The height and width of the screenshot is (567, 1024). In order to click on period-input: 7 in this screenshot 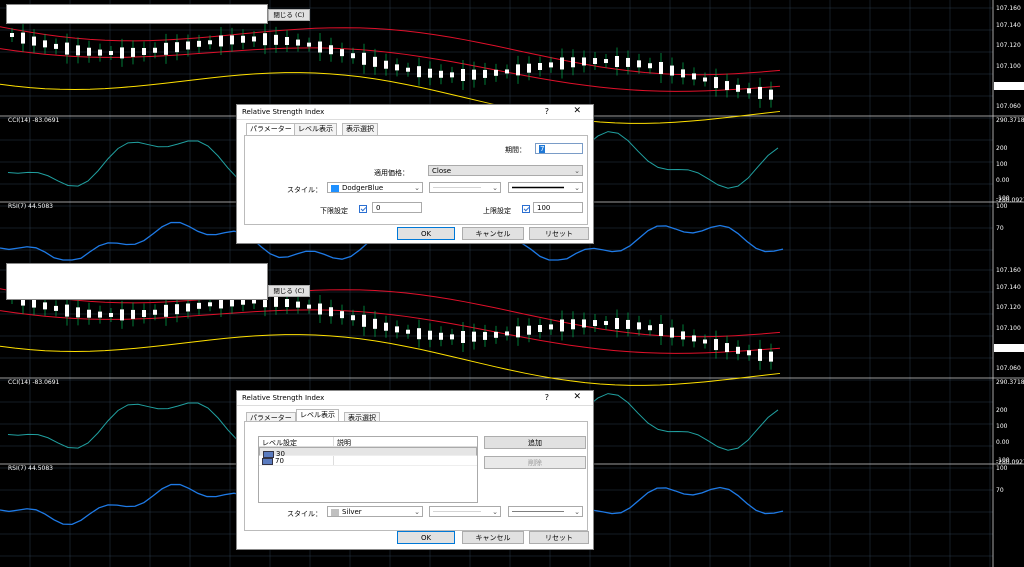, I will do `click(559, 148)`.